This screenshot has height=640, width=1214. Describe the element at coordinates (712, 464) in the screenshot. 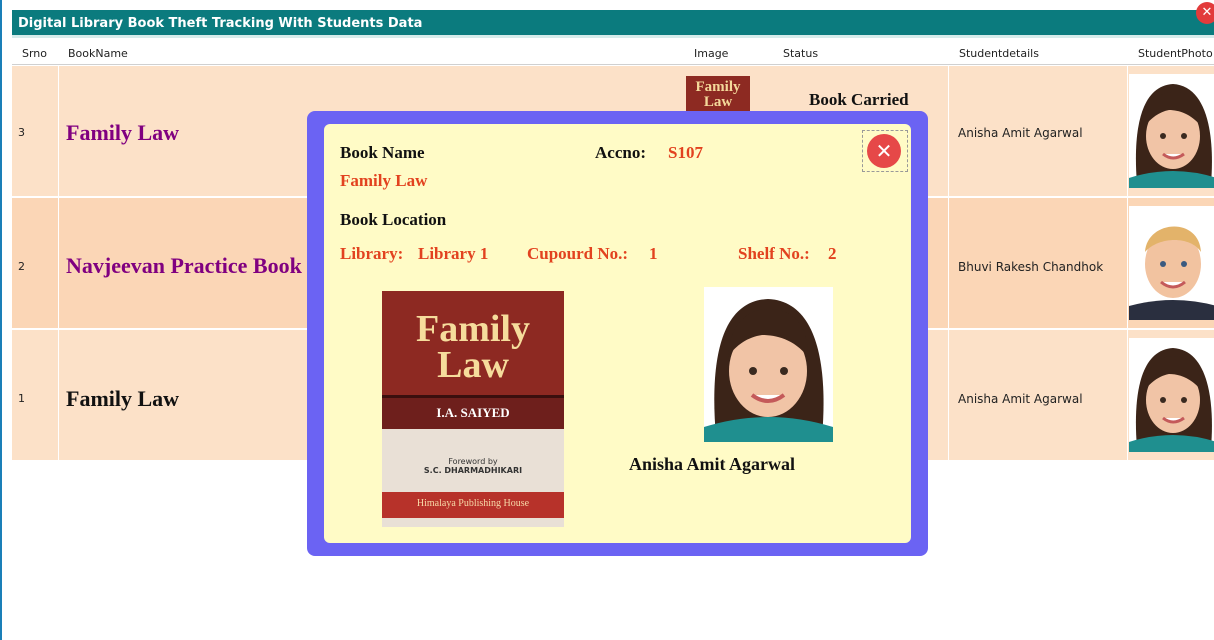

I see `student-name: Anisha Amit Agarwal` at that location.